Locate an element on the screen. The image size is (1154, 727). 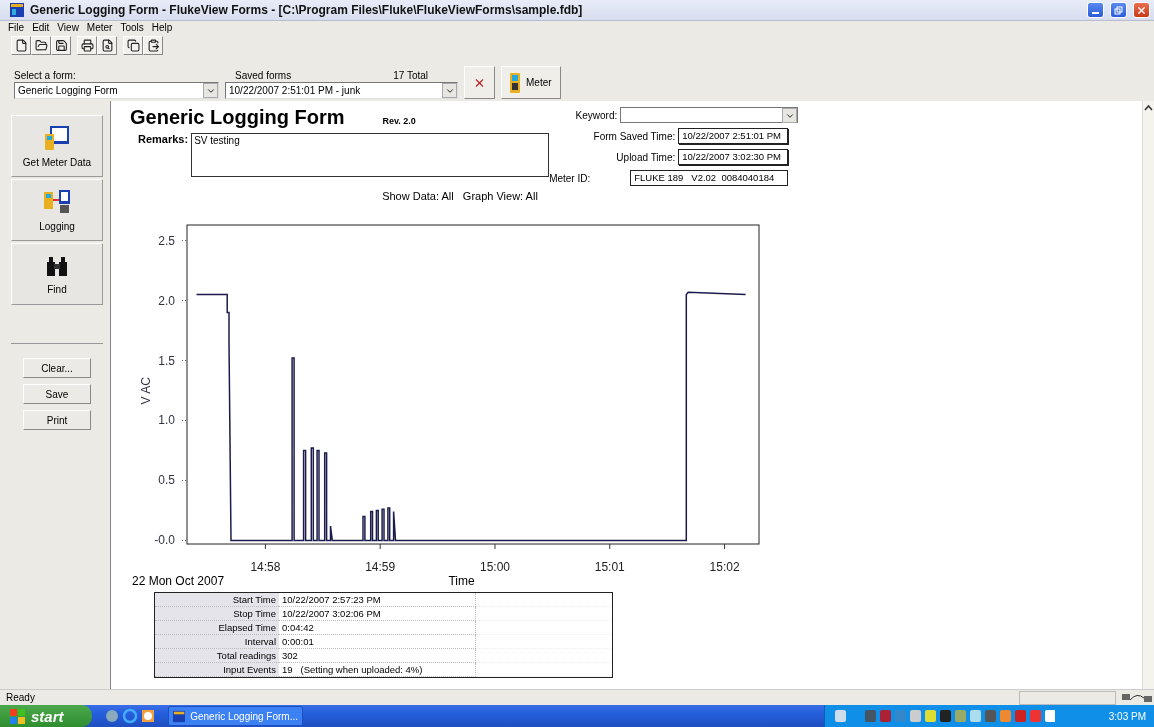
saved-forms-dropdown: 10/22/2007 2:51:01 PM - junk is located at coordinates (341, 90).